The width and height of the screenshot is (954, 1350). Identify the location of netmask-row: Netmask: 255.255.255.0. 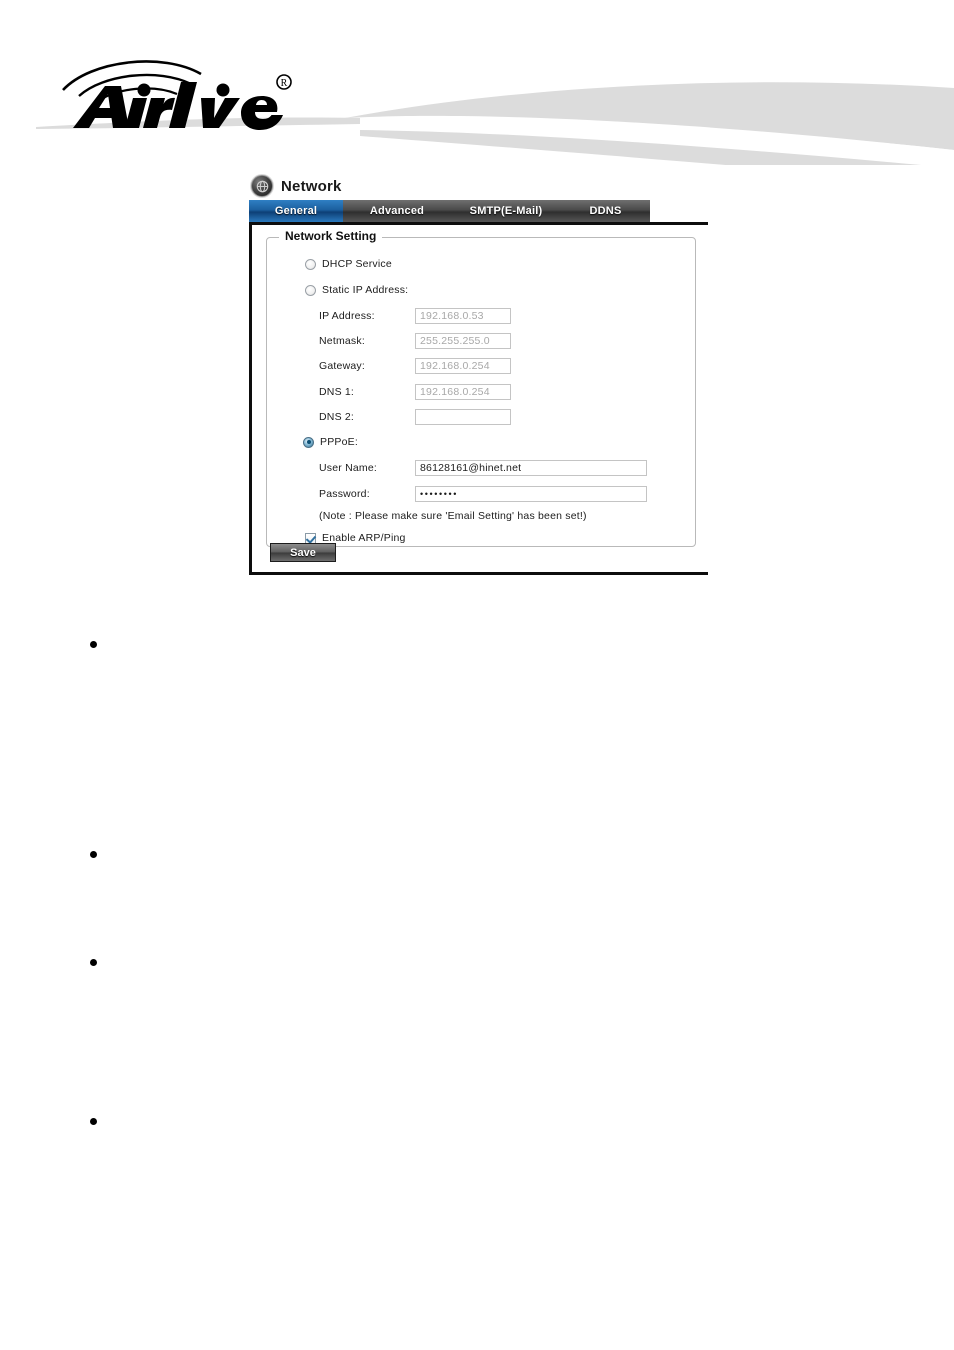
(415, 341).